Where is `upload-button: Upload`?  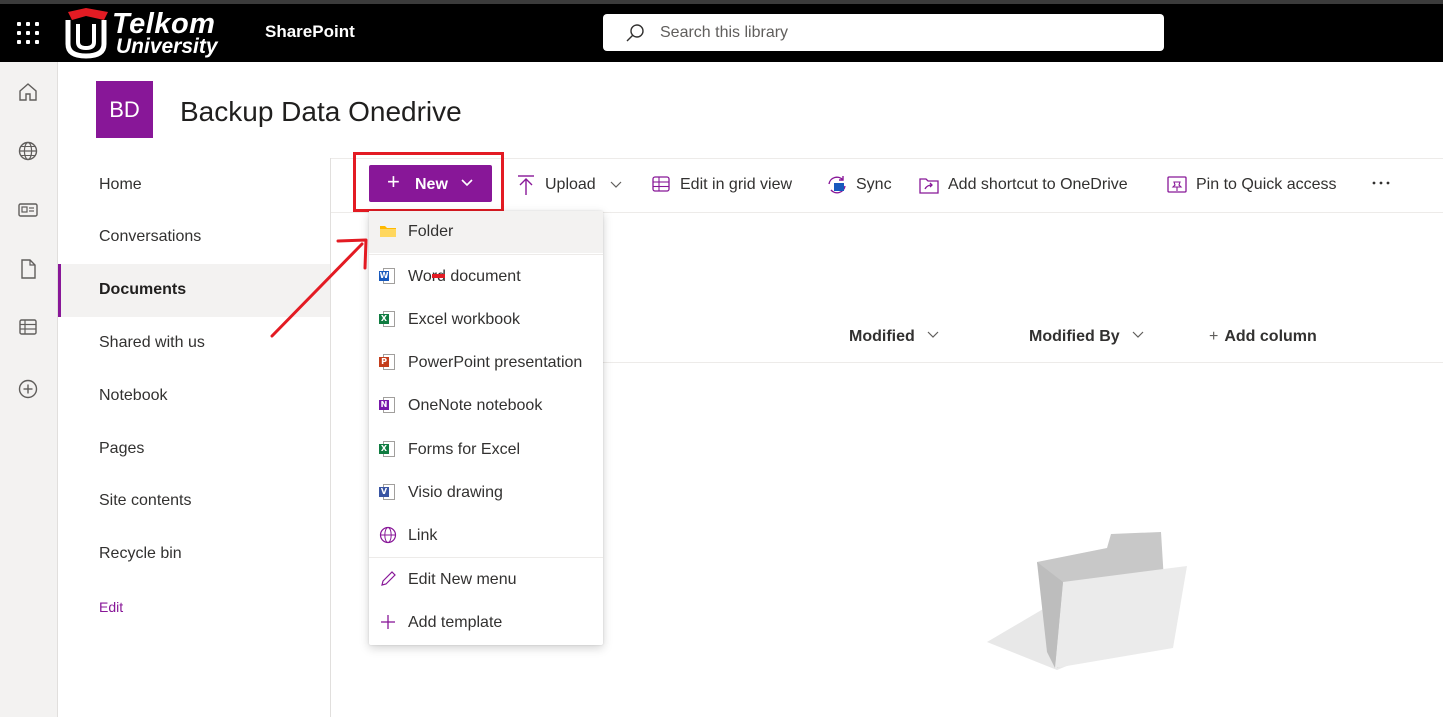 upload-button: Upload is located at coordinates (571, 186).